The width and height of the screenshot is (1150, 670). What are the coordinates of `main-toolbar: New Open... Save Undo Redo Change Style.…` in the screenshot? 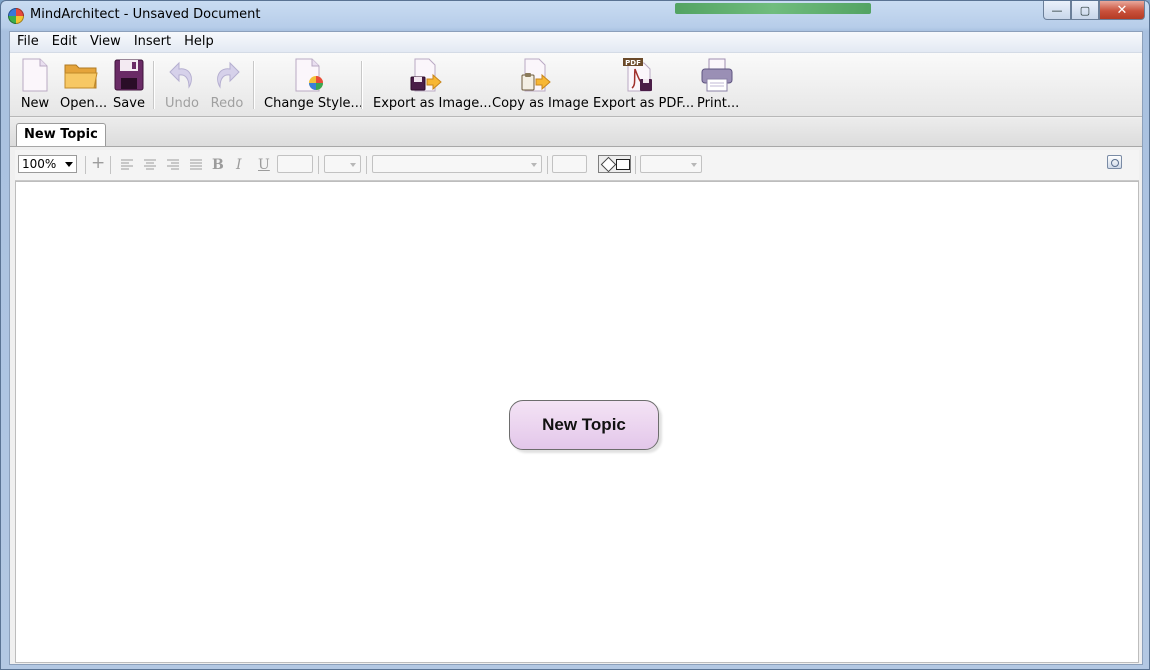 It's located at (576, 85).